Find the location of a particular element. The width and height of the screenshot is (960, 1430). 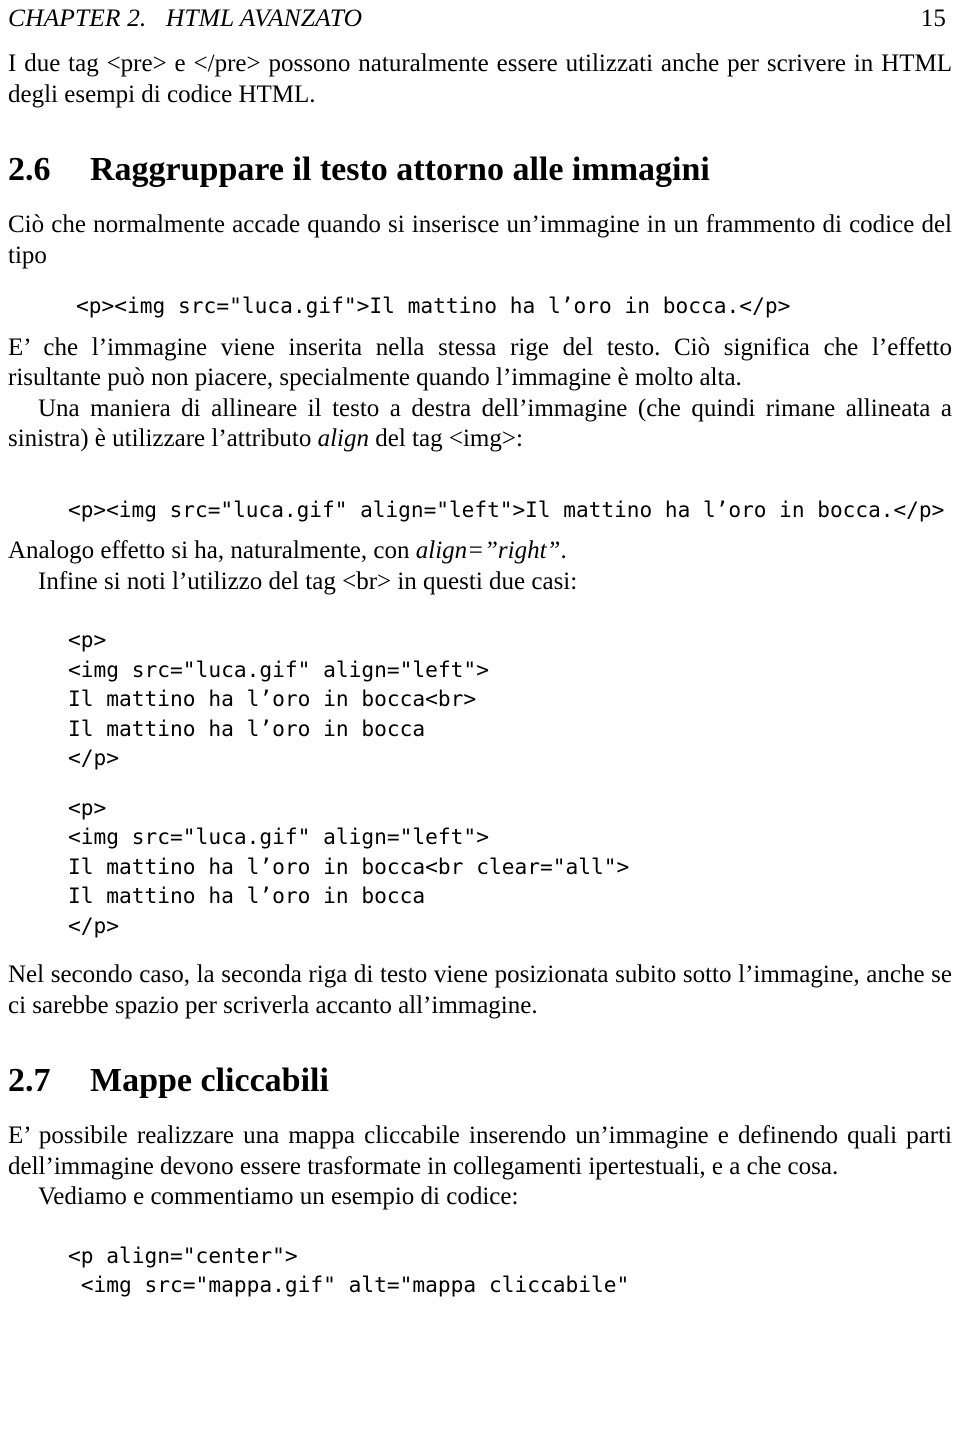

section-heading-2-7: 2.7 Mappe cliccabili is located at coordinates (480, 1081).